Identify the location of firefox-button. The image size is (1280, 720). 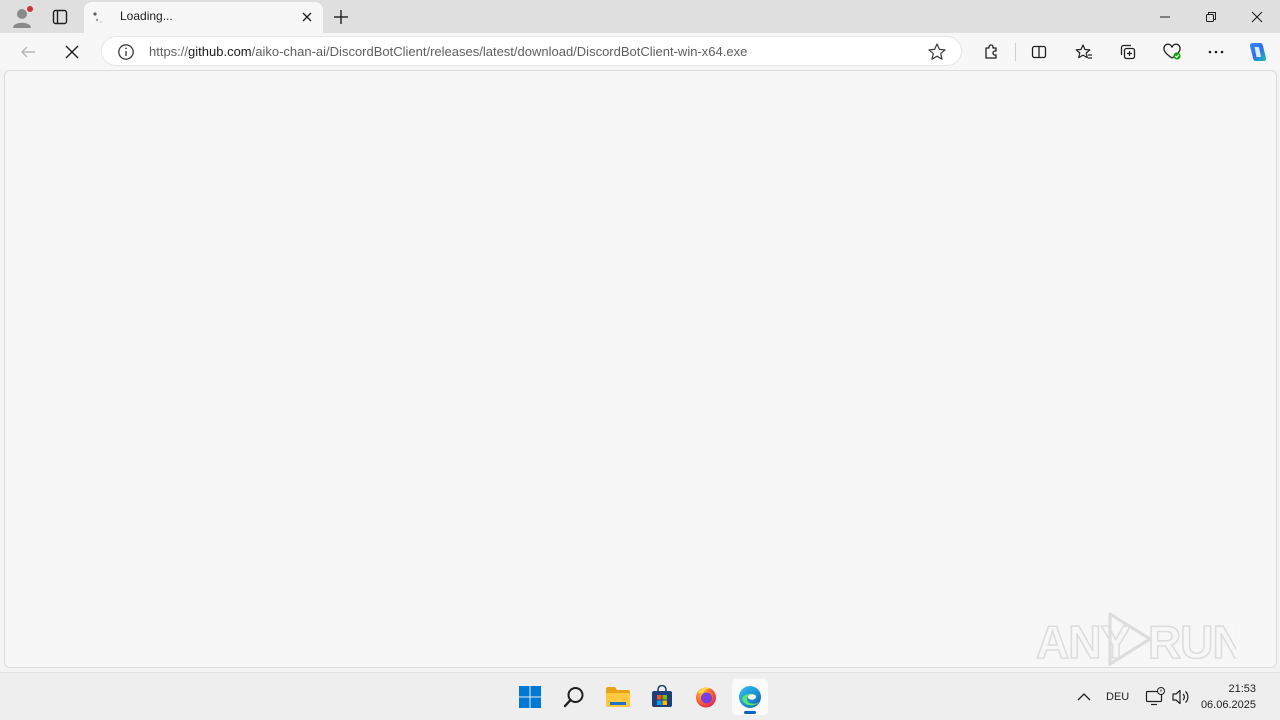
(706, 697).